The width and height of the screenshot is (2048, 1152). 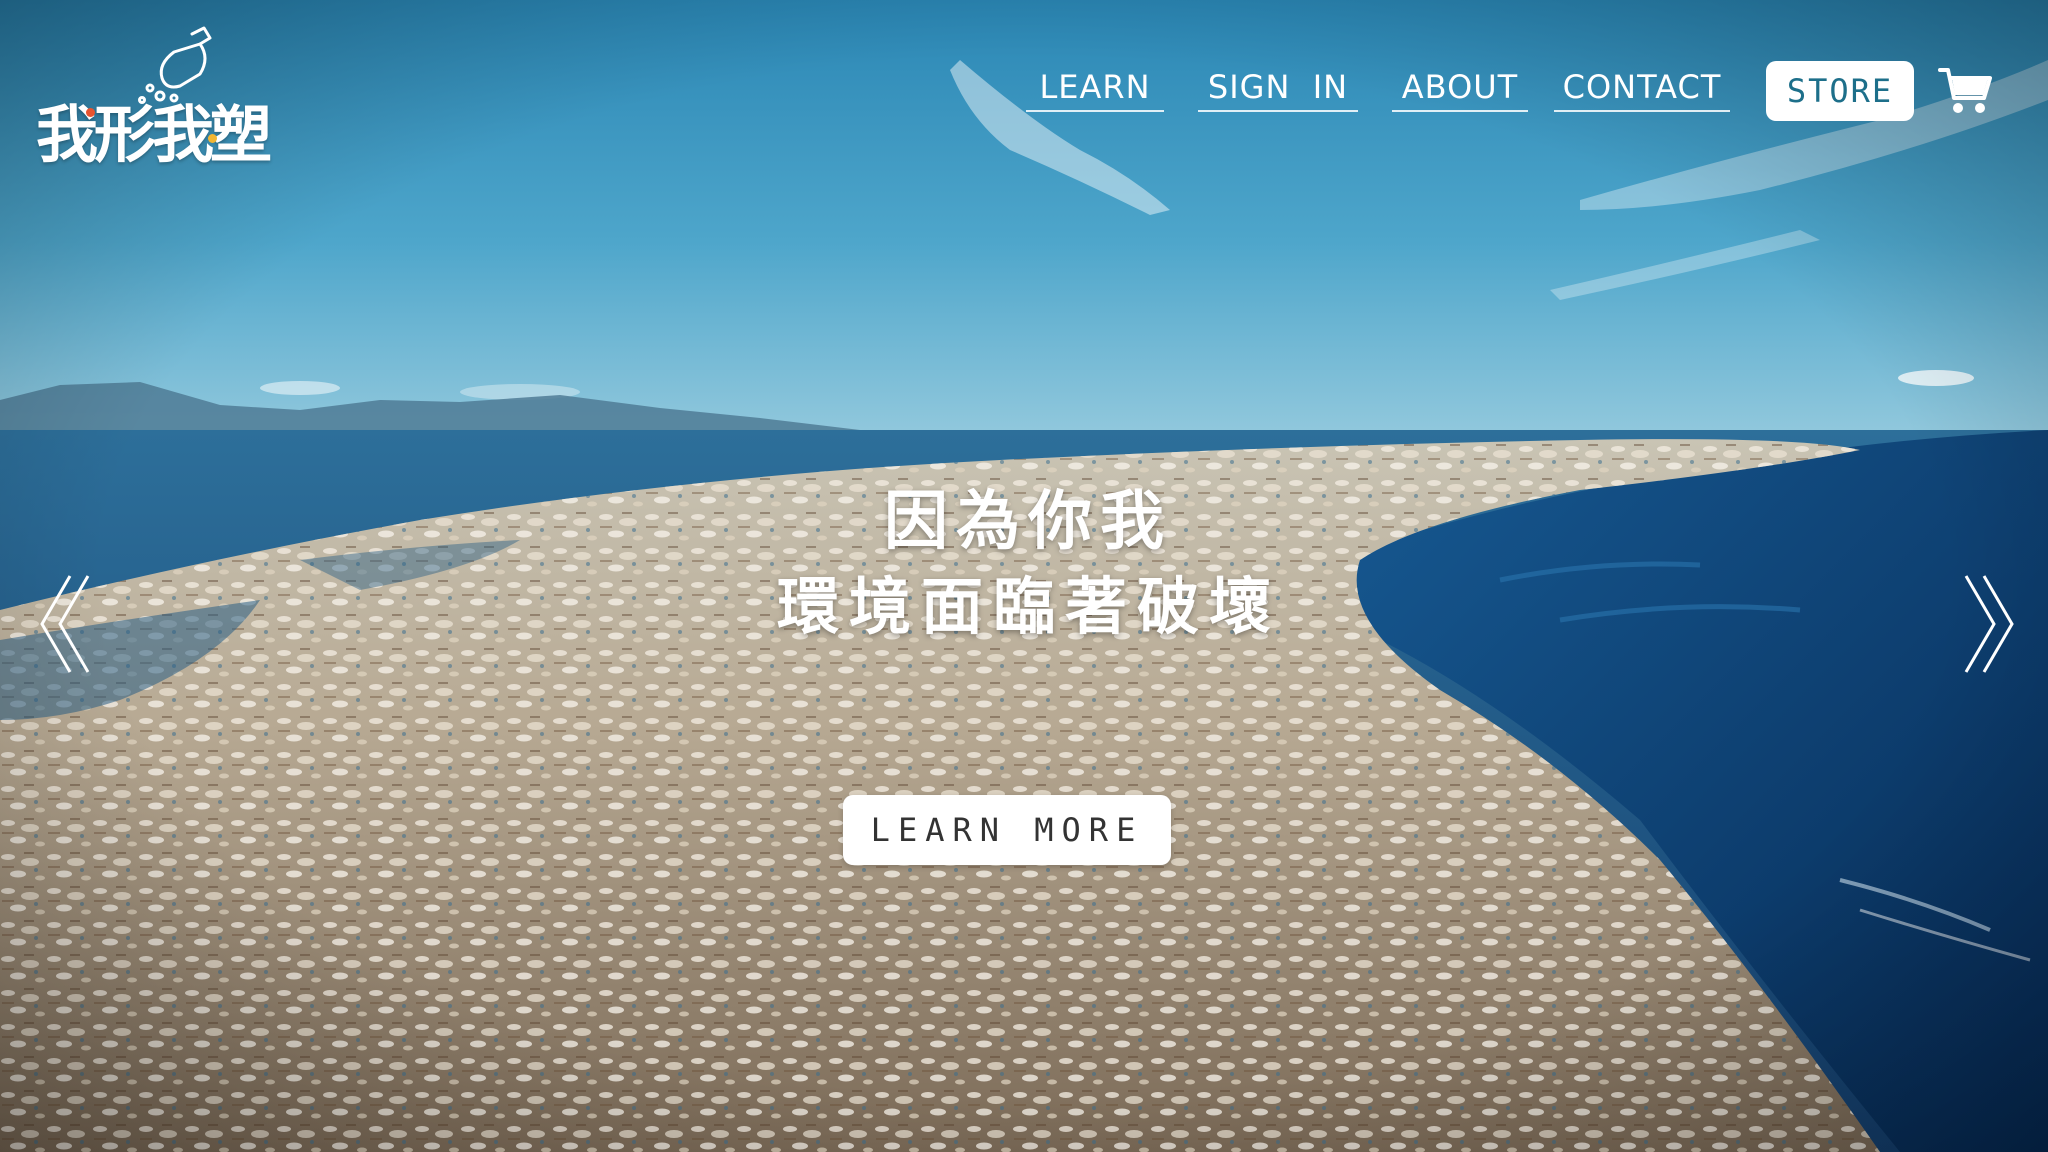 I want to click on hero-headline-line-1: 因為你我, so click(x=1028, y=522).